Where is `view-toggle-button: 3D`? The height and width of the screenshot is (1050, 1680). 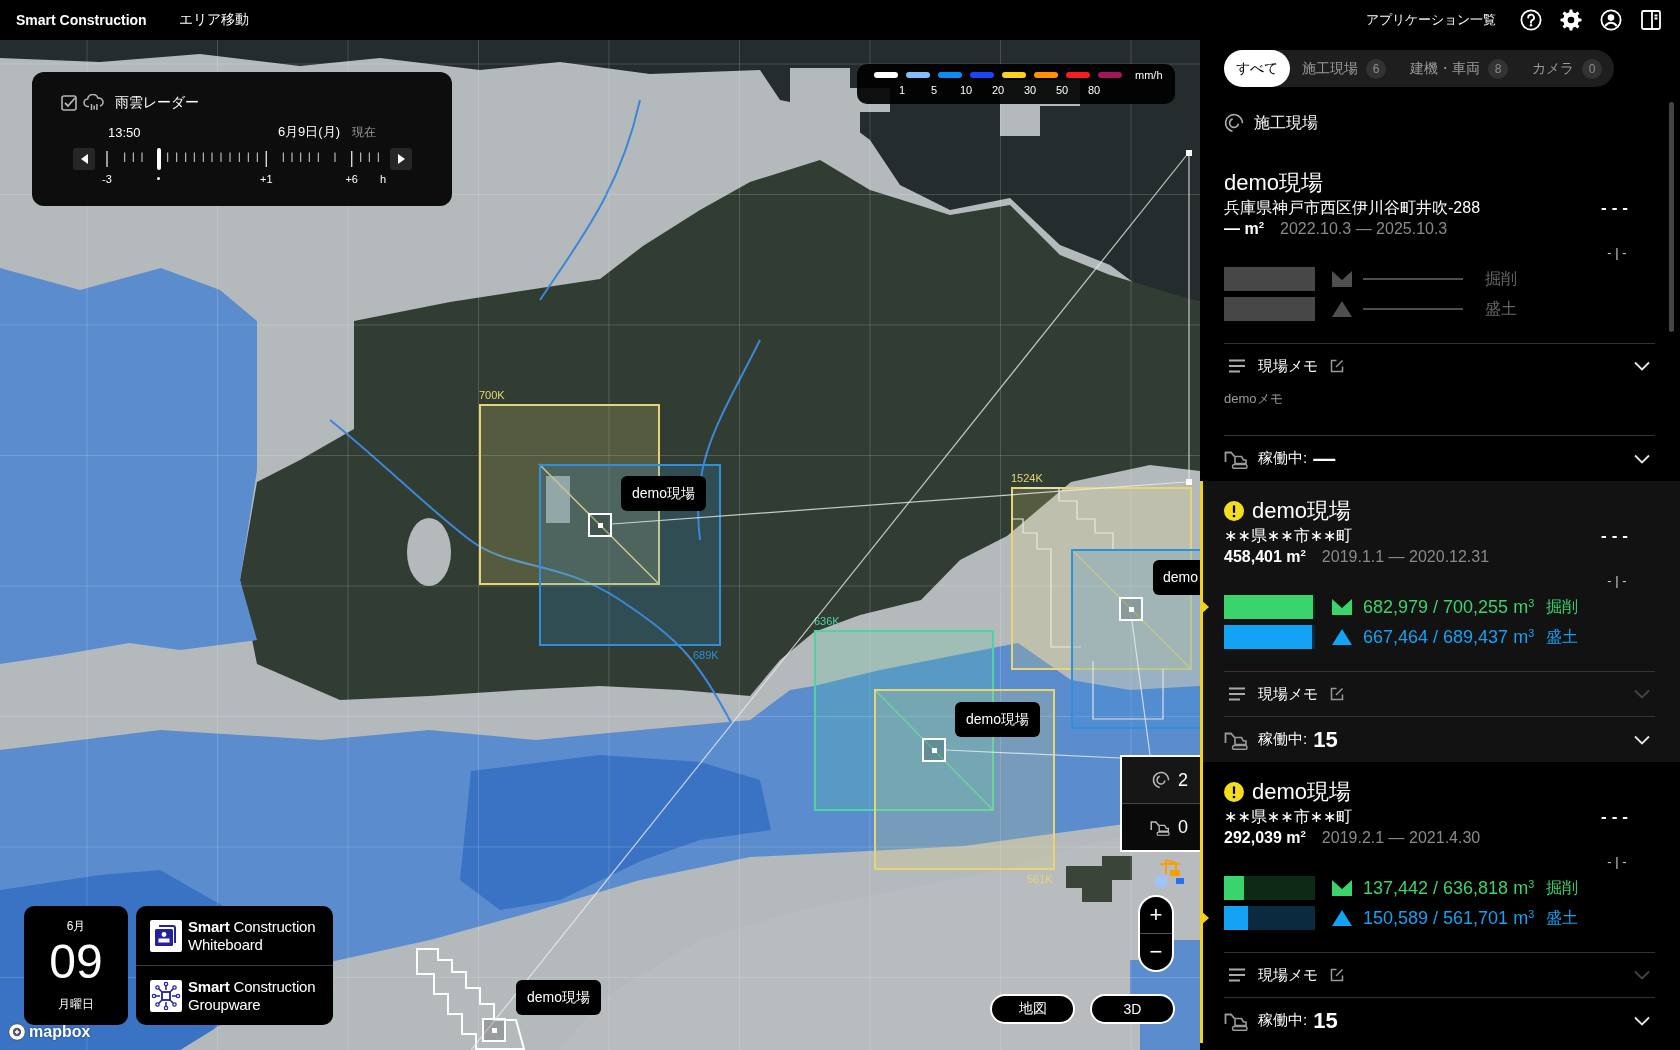
view-toggle-button: 3D is located at coordinates (1132, 1009).